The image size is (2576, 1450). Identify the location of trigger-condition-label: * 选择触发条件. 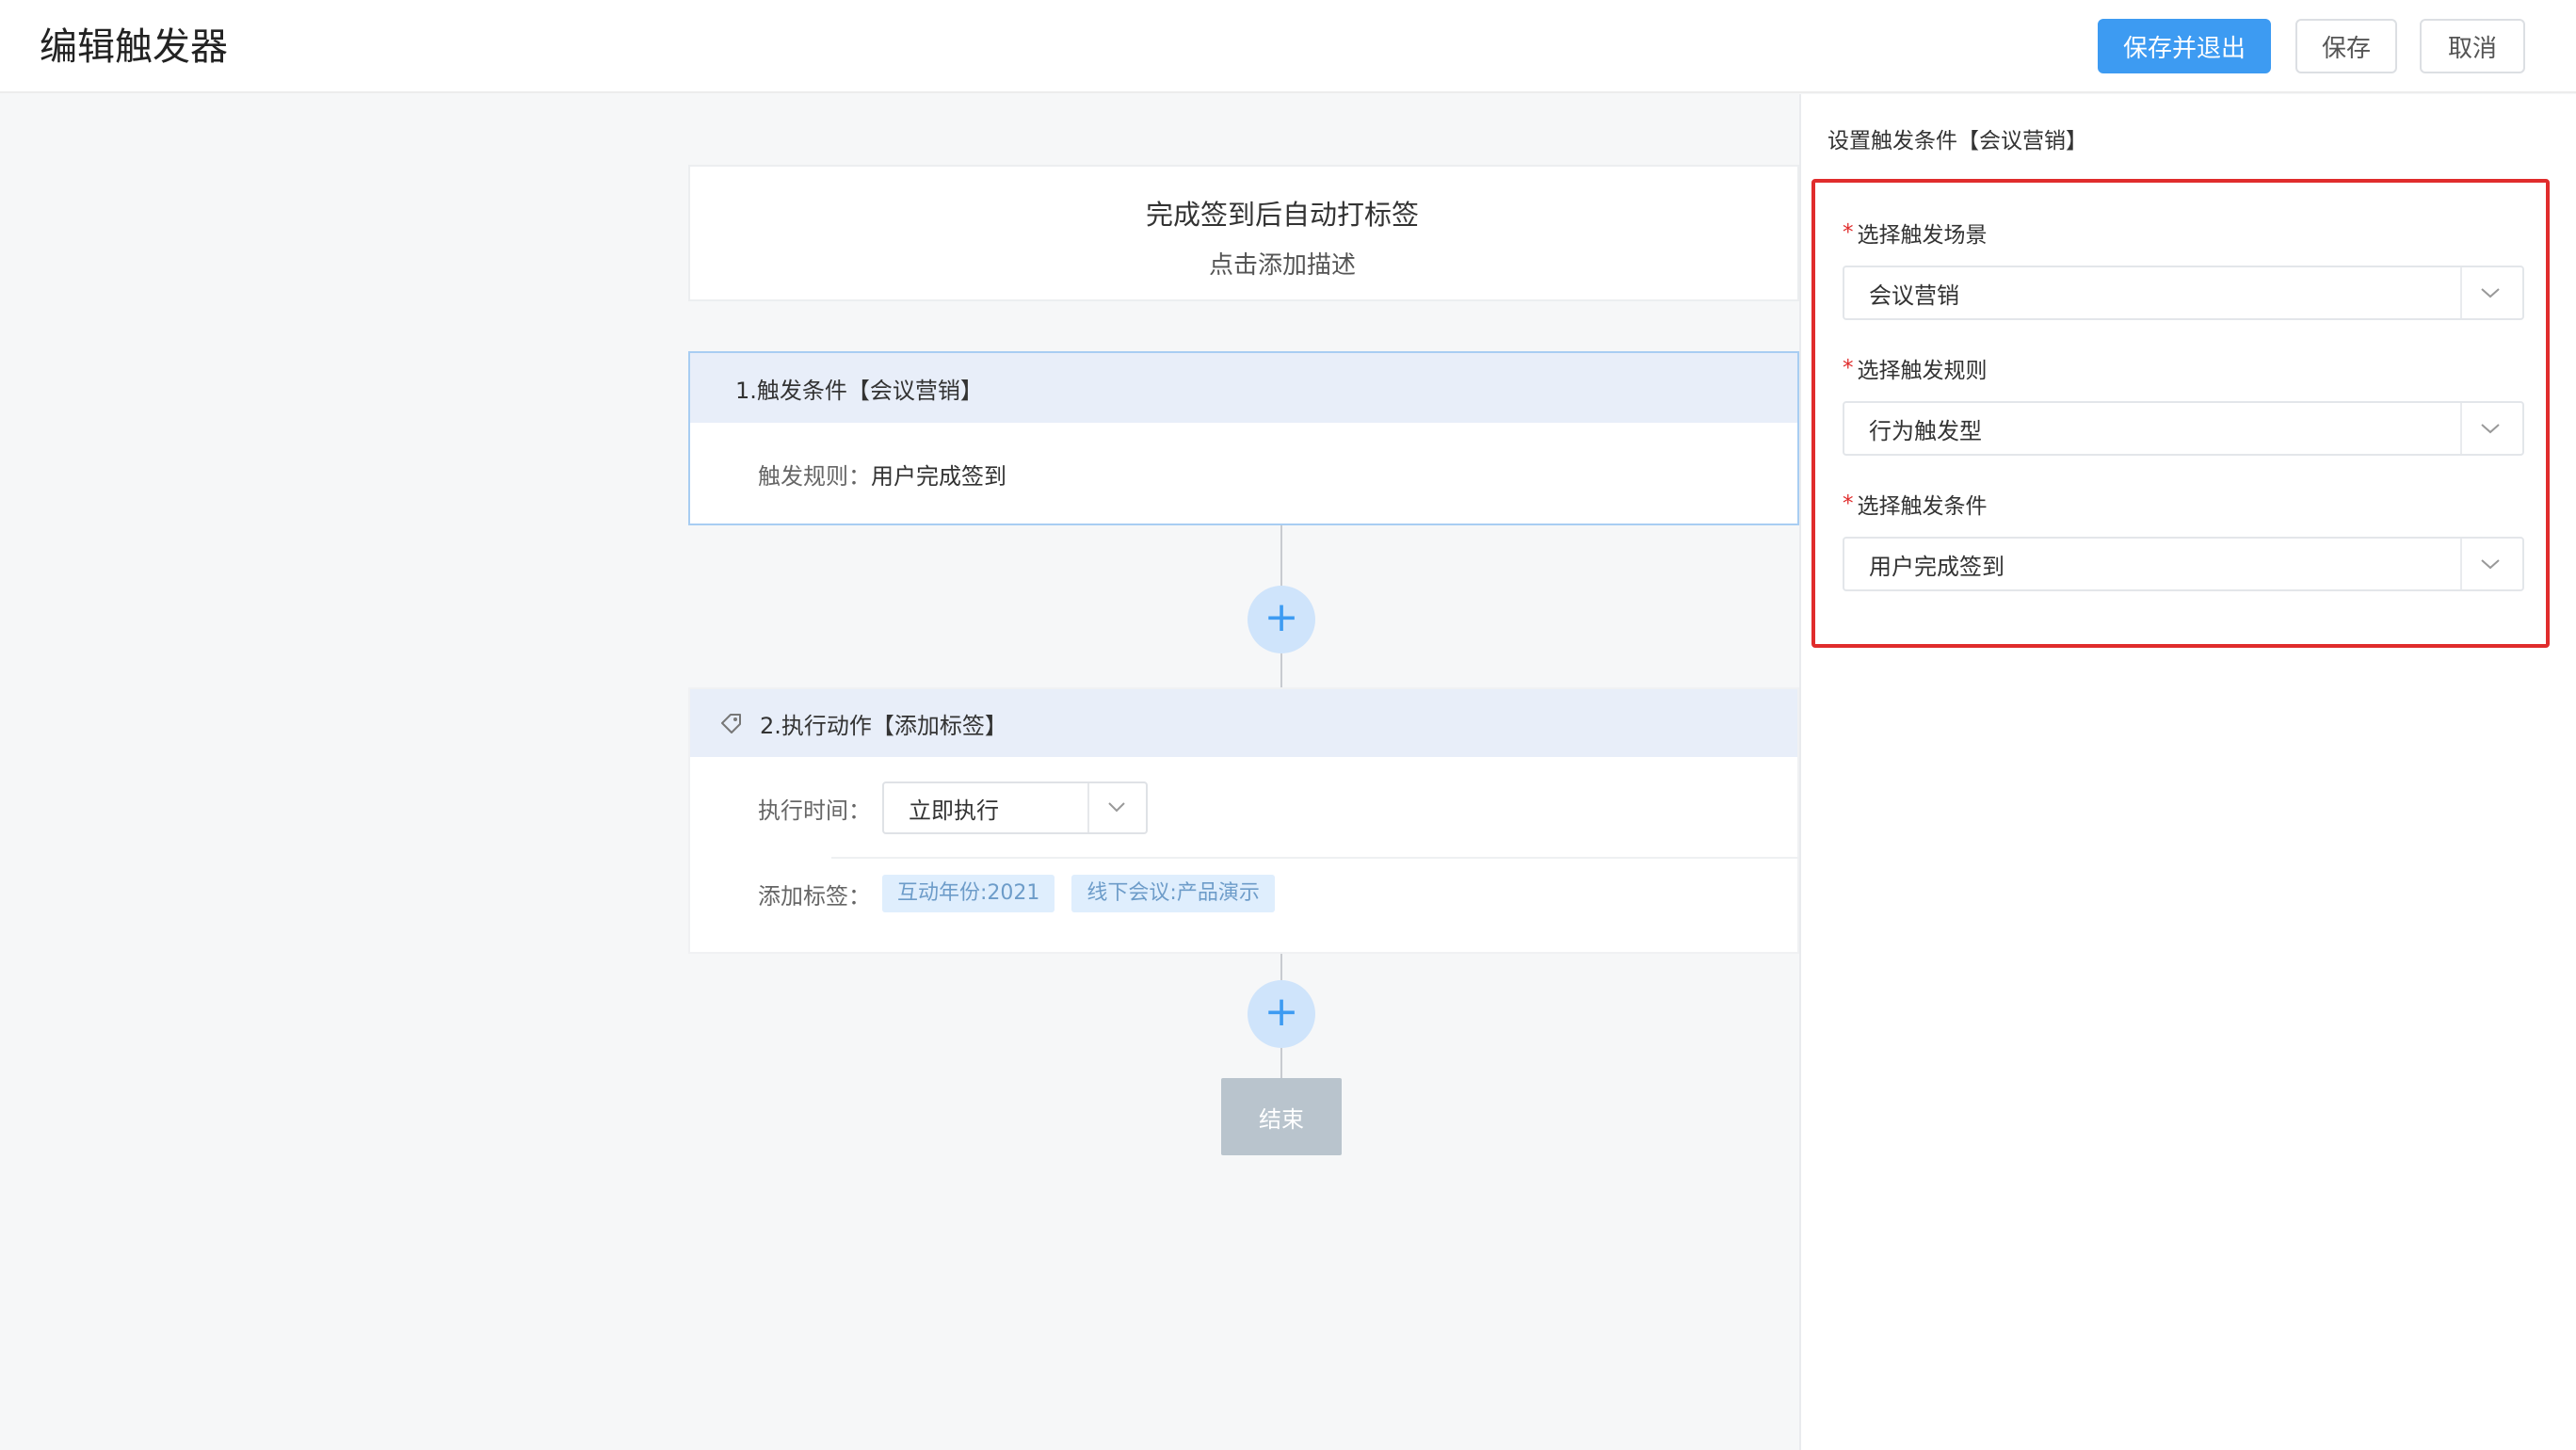
(2183, 504).